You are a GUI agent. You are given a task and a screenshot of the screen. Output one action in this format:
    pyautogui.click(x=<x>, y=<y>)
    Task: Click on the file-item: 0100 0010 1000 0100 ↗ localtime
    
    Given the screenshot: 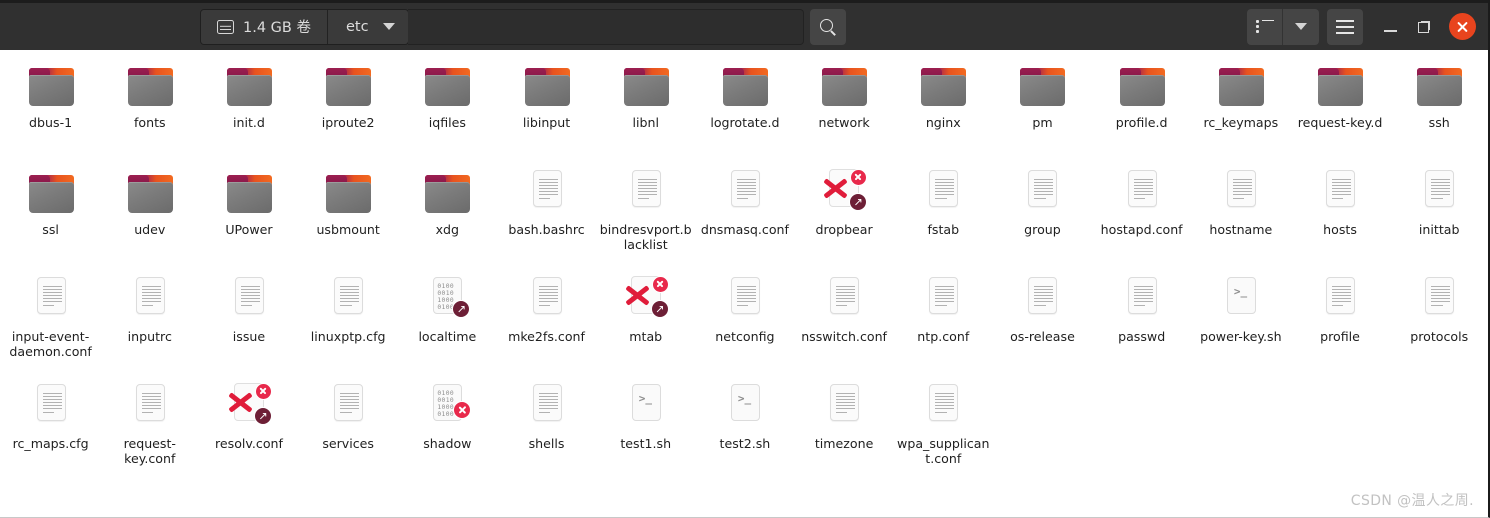 What is the action you would take?
    pyautogui.click(x=447, y=323)
    